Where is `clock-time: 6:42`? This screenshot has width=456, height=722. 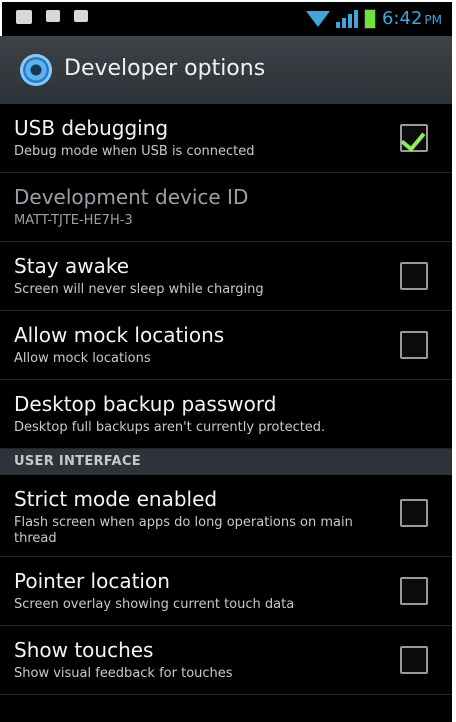
clock-time: 6:42 is located at coordinates (402, 18).